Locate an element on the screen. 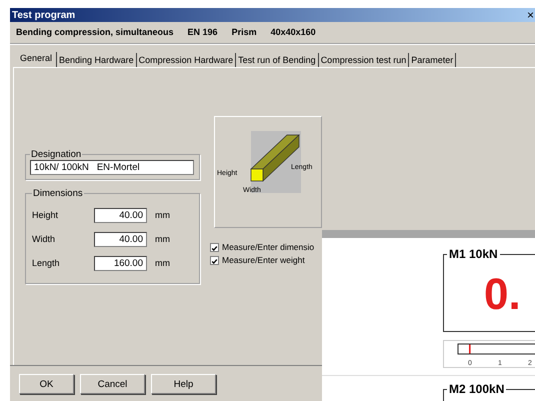 The height and width of the screenshot is (401, 535). scale-marker is located at coordinates (470, 349).